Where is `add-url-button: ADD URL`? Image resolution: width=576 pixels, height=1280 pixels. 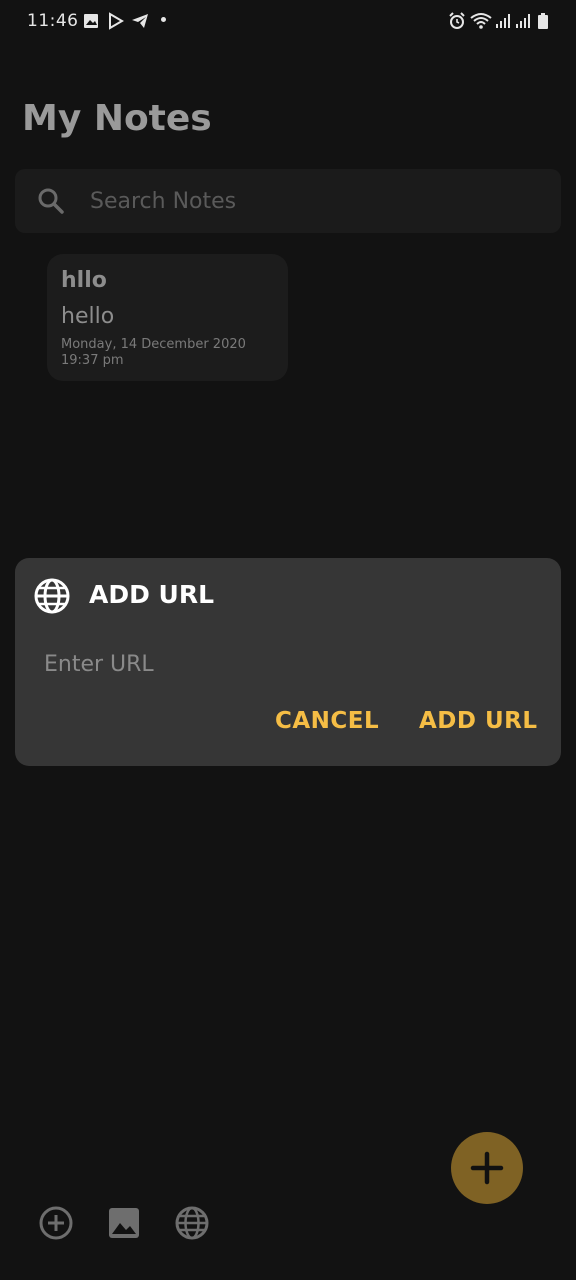 add-url-button: ADD URL is located at coordinates (478, 721).